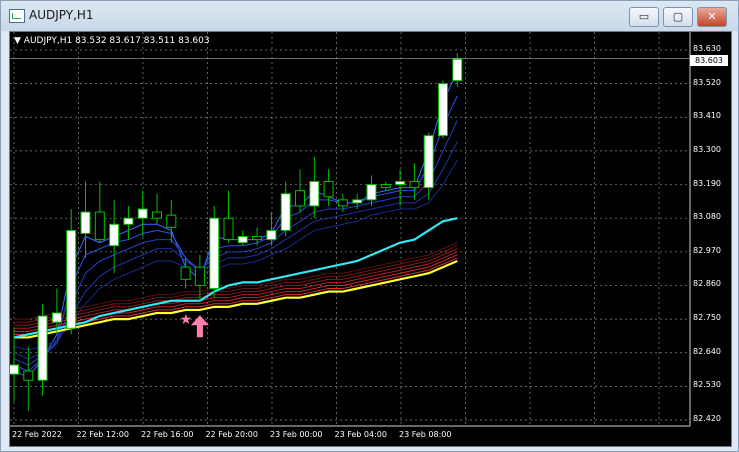 The width and height of the screenshot is (739, 452). I want to click on buy-arrow-marker, so click(199, 326).